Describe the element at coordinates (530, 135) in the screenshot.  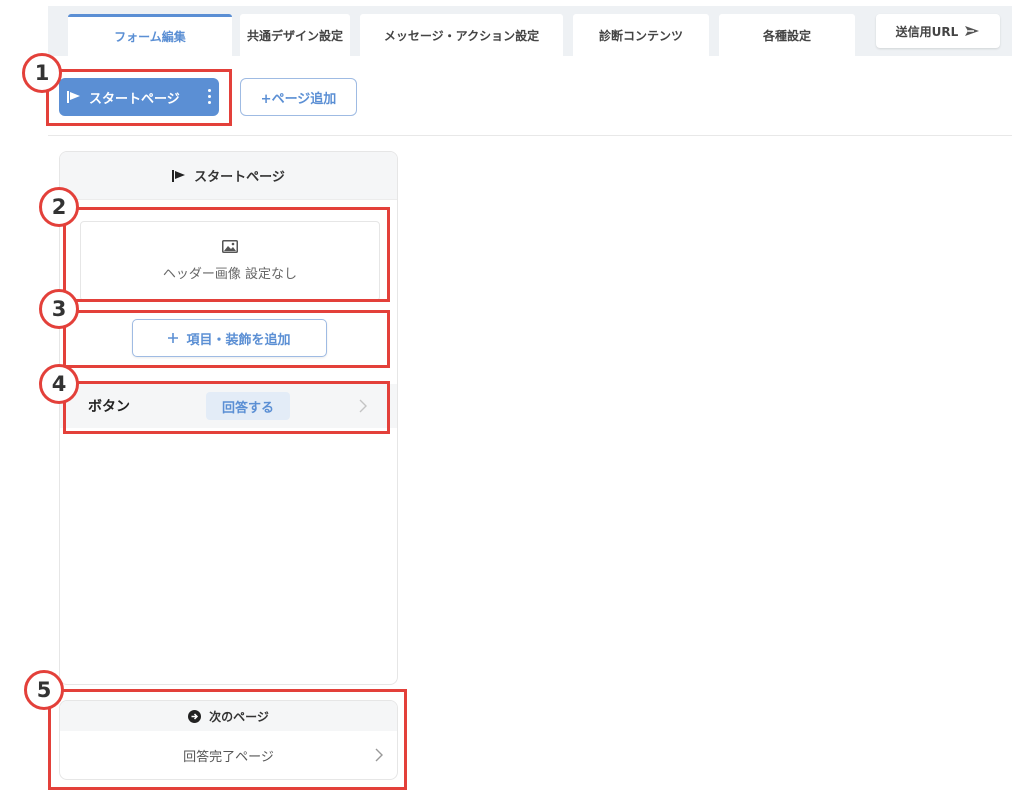
I see `divider` at that location.